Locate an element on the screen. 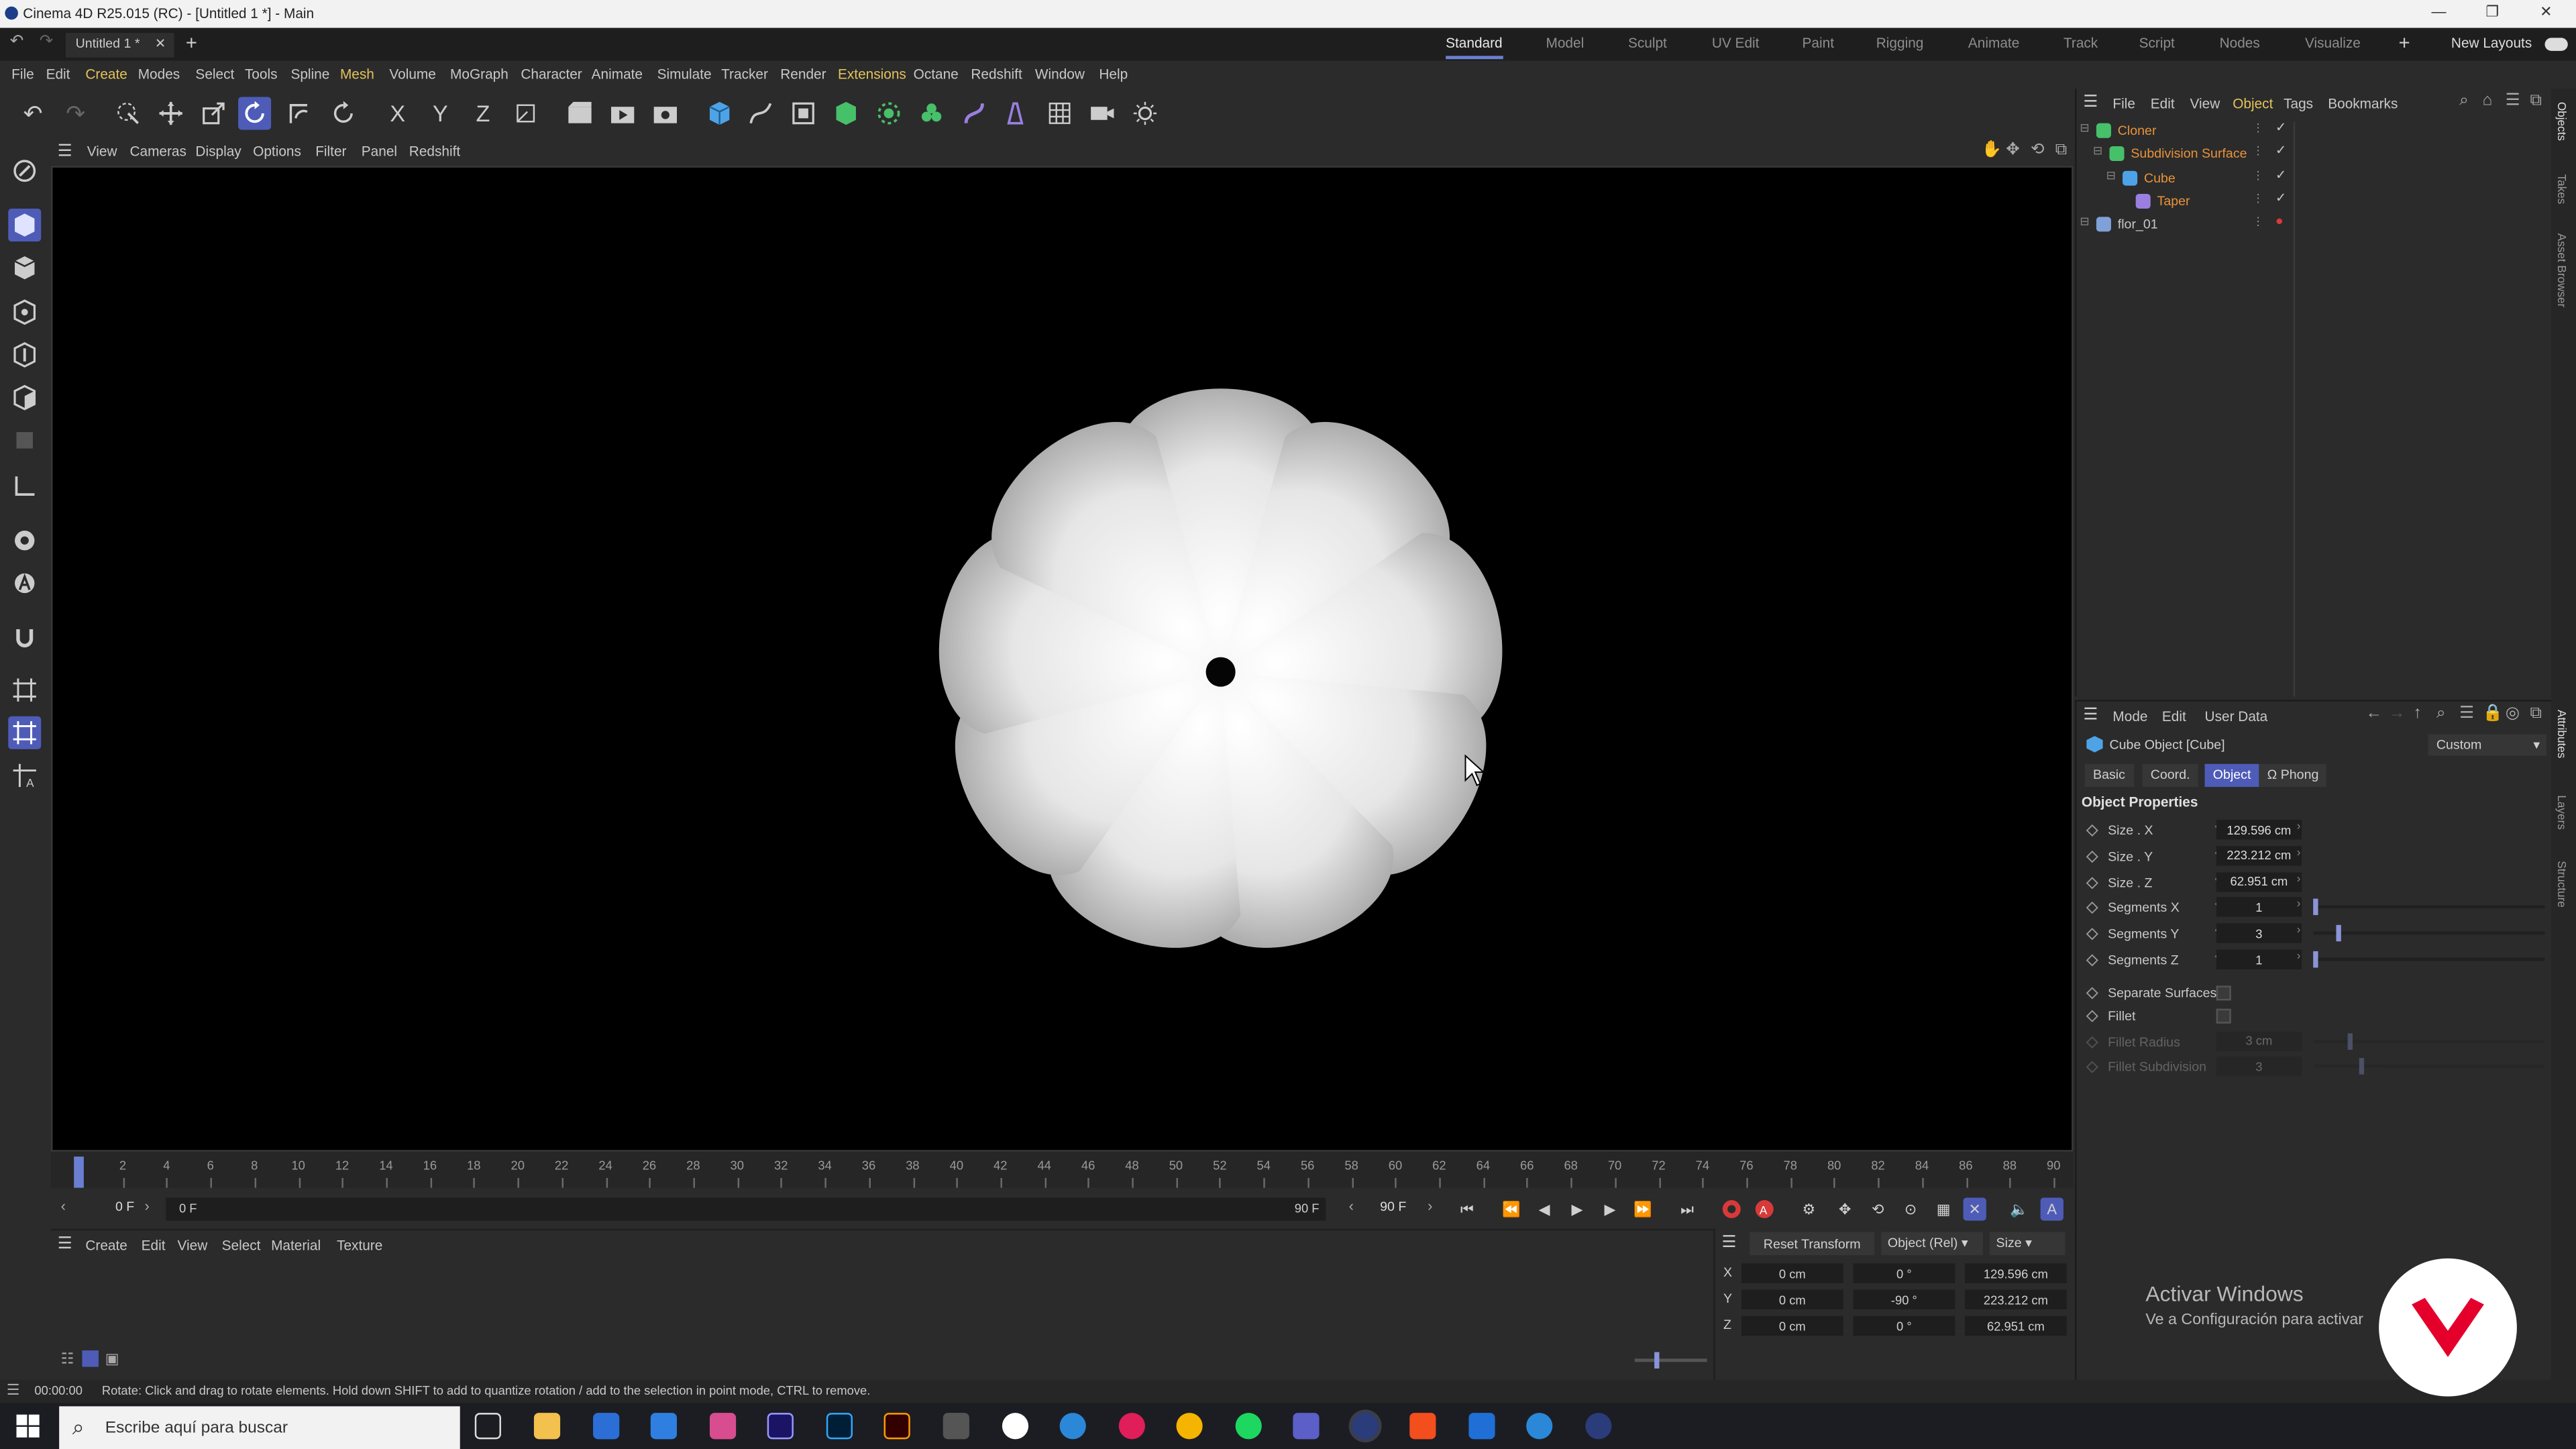 The image size is (2576, 1449). menu-tools: Tools is located at coordinates (261, 74).